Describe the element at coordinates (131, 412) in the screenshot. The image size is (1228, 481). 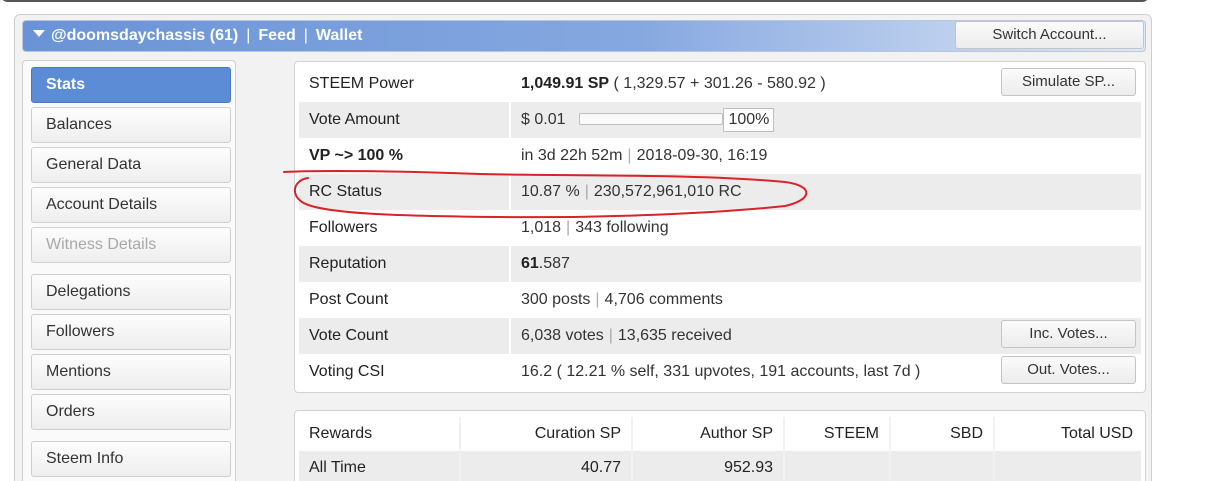
I see `sidebar-item-orders: Orders` at that location.